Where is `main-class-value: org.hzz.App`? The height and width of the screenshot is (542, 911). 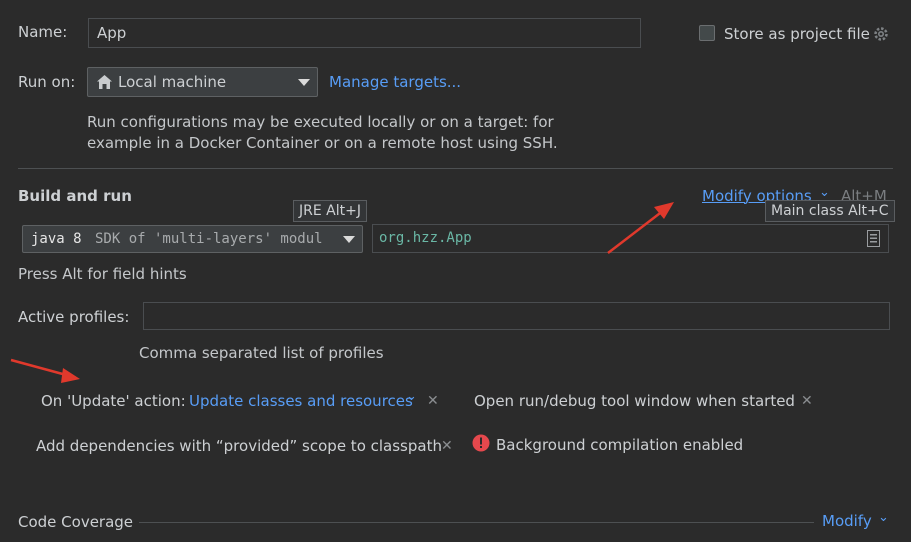 main-class-value: org.hzz.App is located at coordinates (425, 238).